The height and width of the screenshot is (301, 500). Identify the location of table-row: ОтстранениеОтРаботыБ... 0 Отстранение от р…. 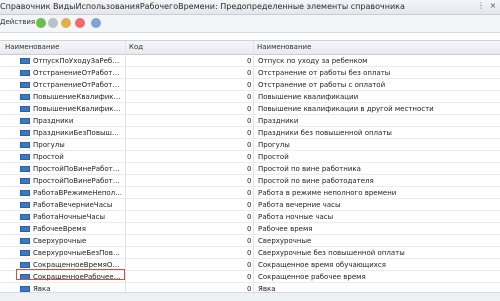
(250, 73).